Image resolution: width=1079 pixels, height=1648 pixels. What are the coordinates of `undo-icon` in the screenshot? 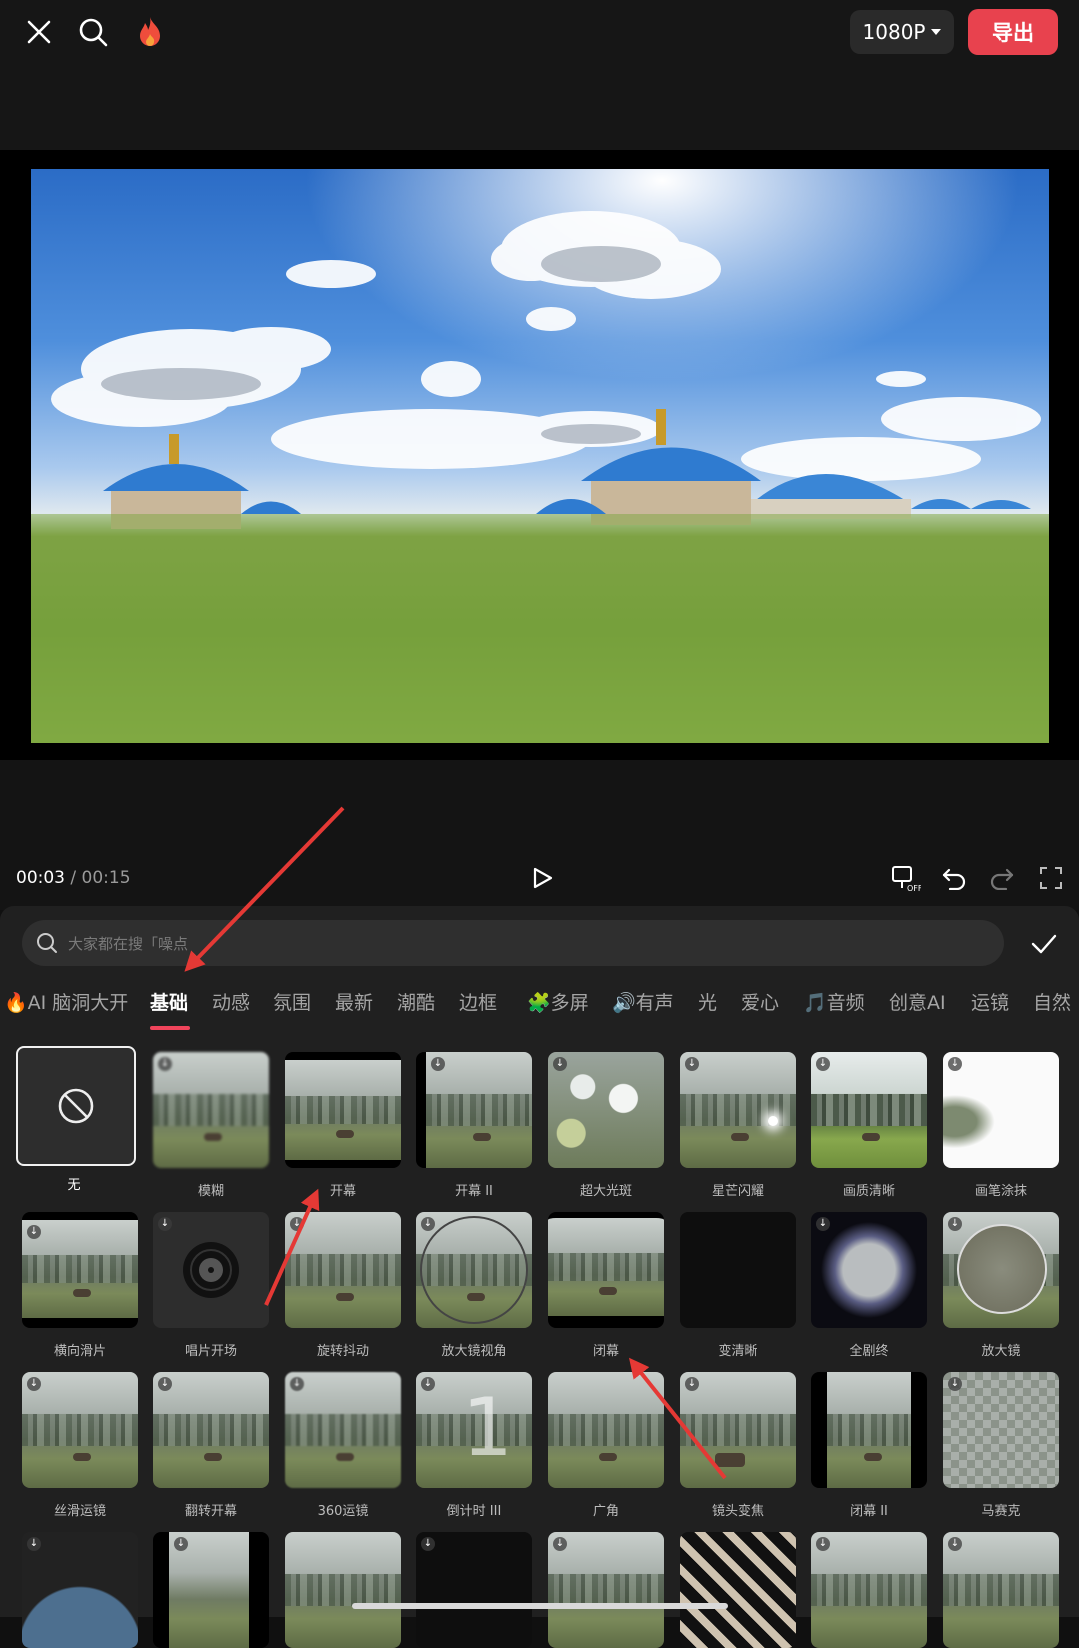 It's located at (954, 878).